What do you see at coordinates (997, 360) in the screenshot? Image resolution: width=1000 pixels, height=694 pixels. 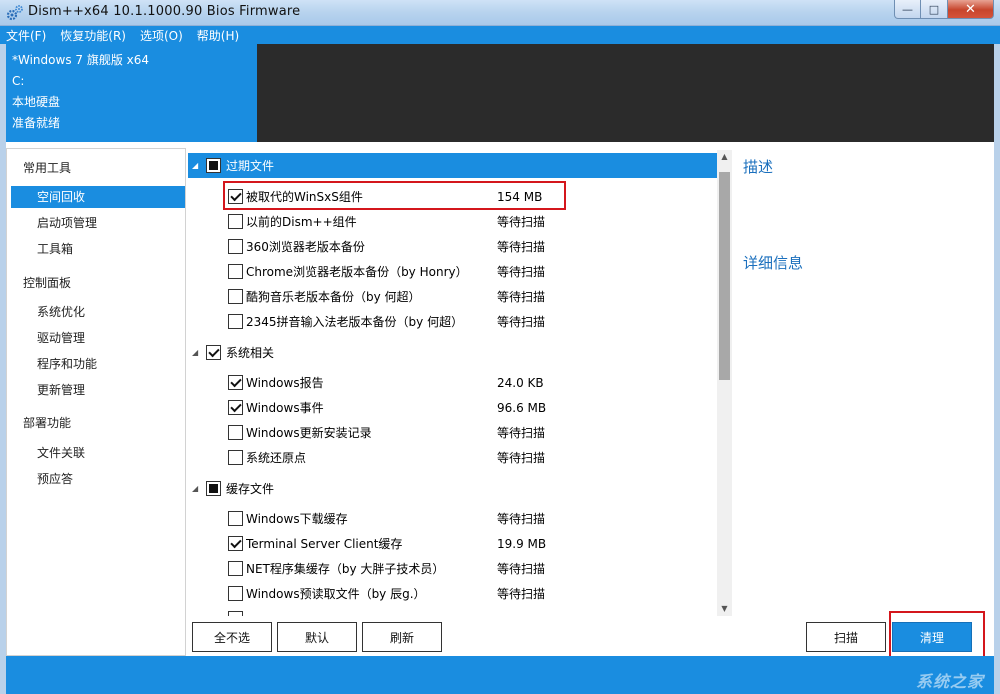 I see `window-frame-right` at bounding box center [997, 360].